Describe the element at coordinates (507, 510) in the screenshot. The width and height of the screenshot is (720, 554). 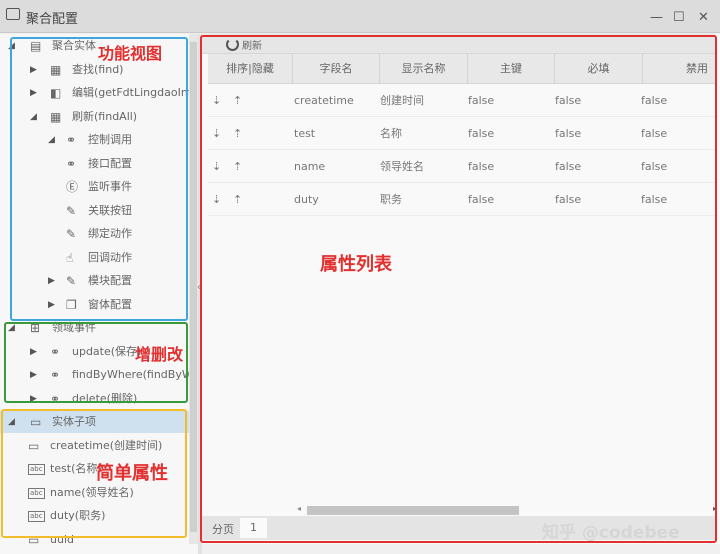
I see `horizontal-scrollbar: ◂ ▸` at that location.